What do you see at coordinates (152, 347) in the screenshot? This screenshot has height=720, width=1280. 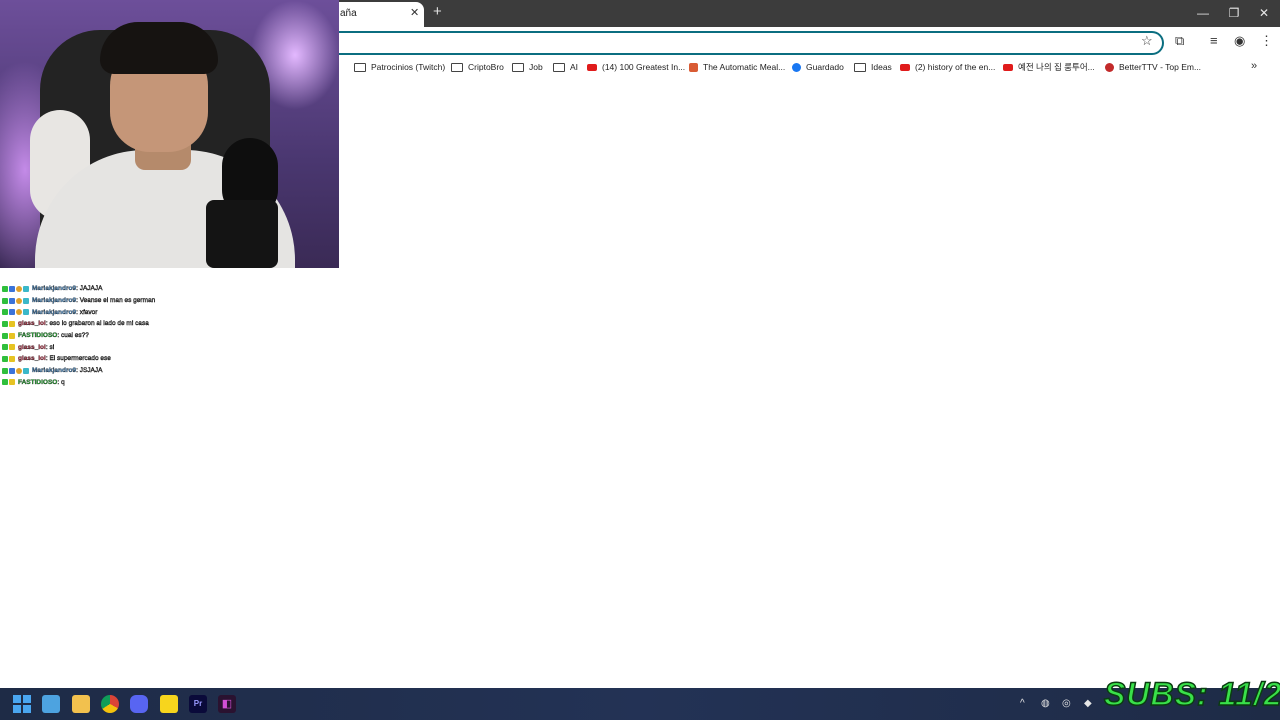 I see `chat-message: glass_lol: si` at bounding box center [152, 347].